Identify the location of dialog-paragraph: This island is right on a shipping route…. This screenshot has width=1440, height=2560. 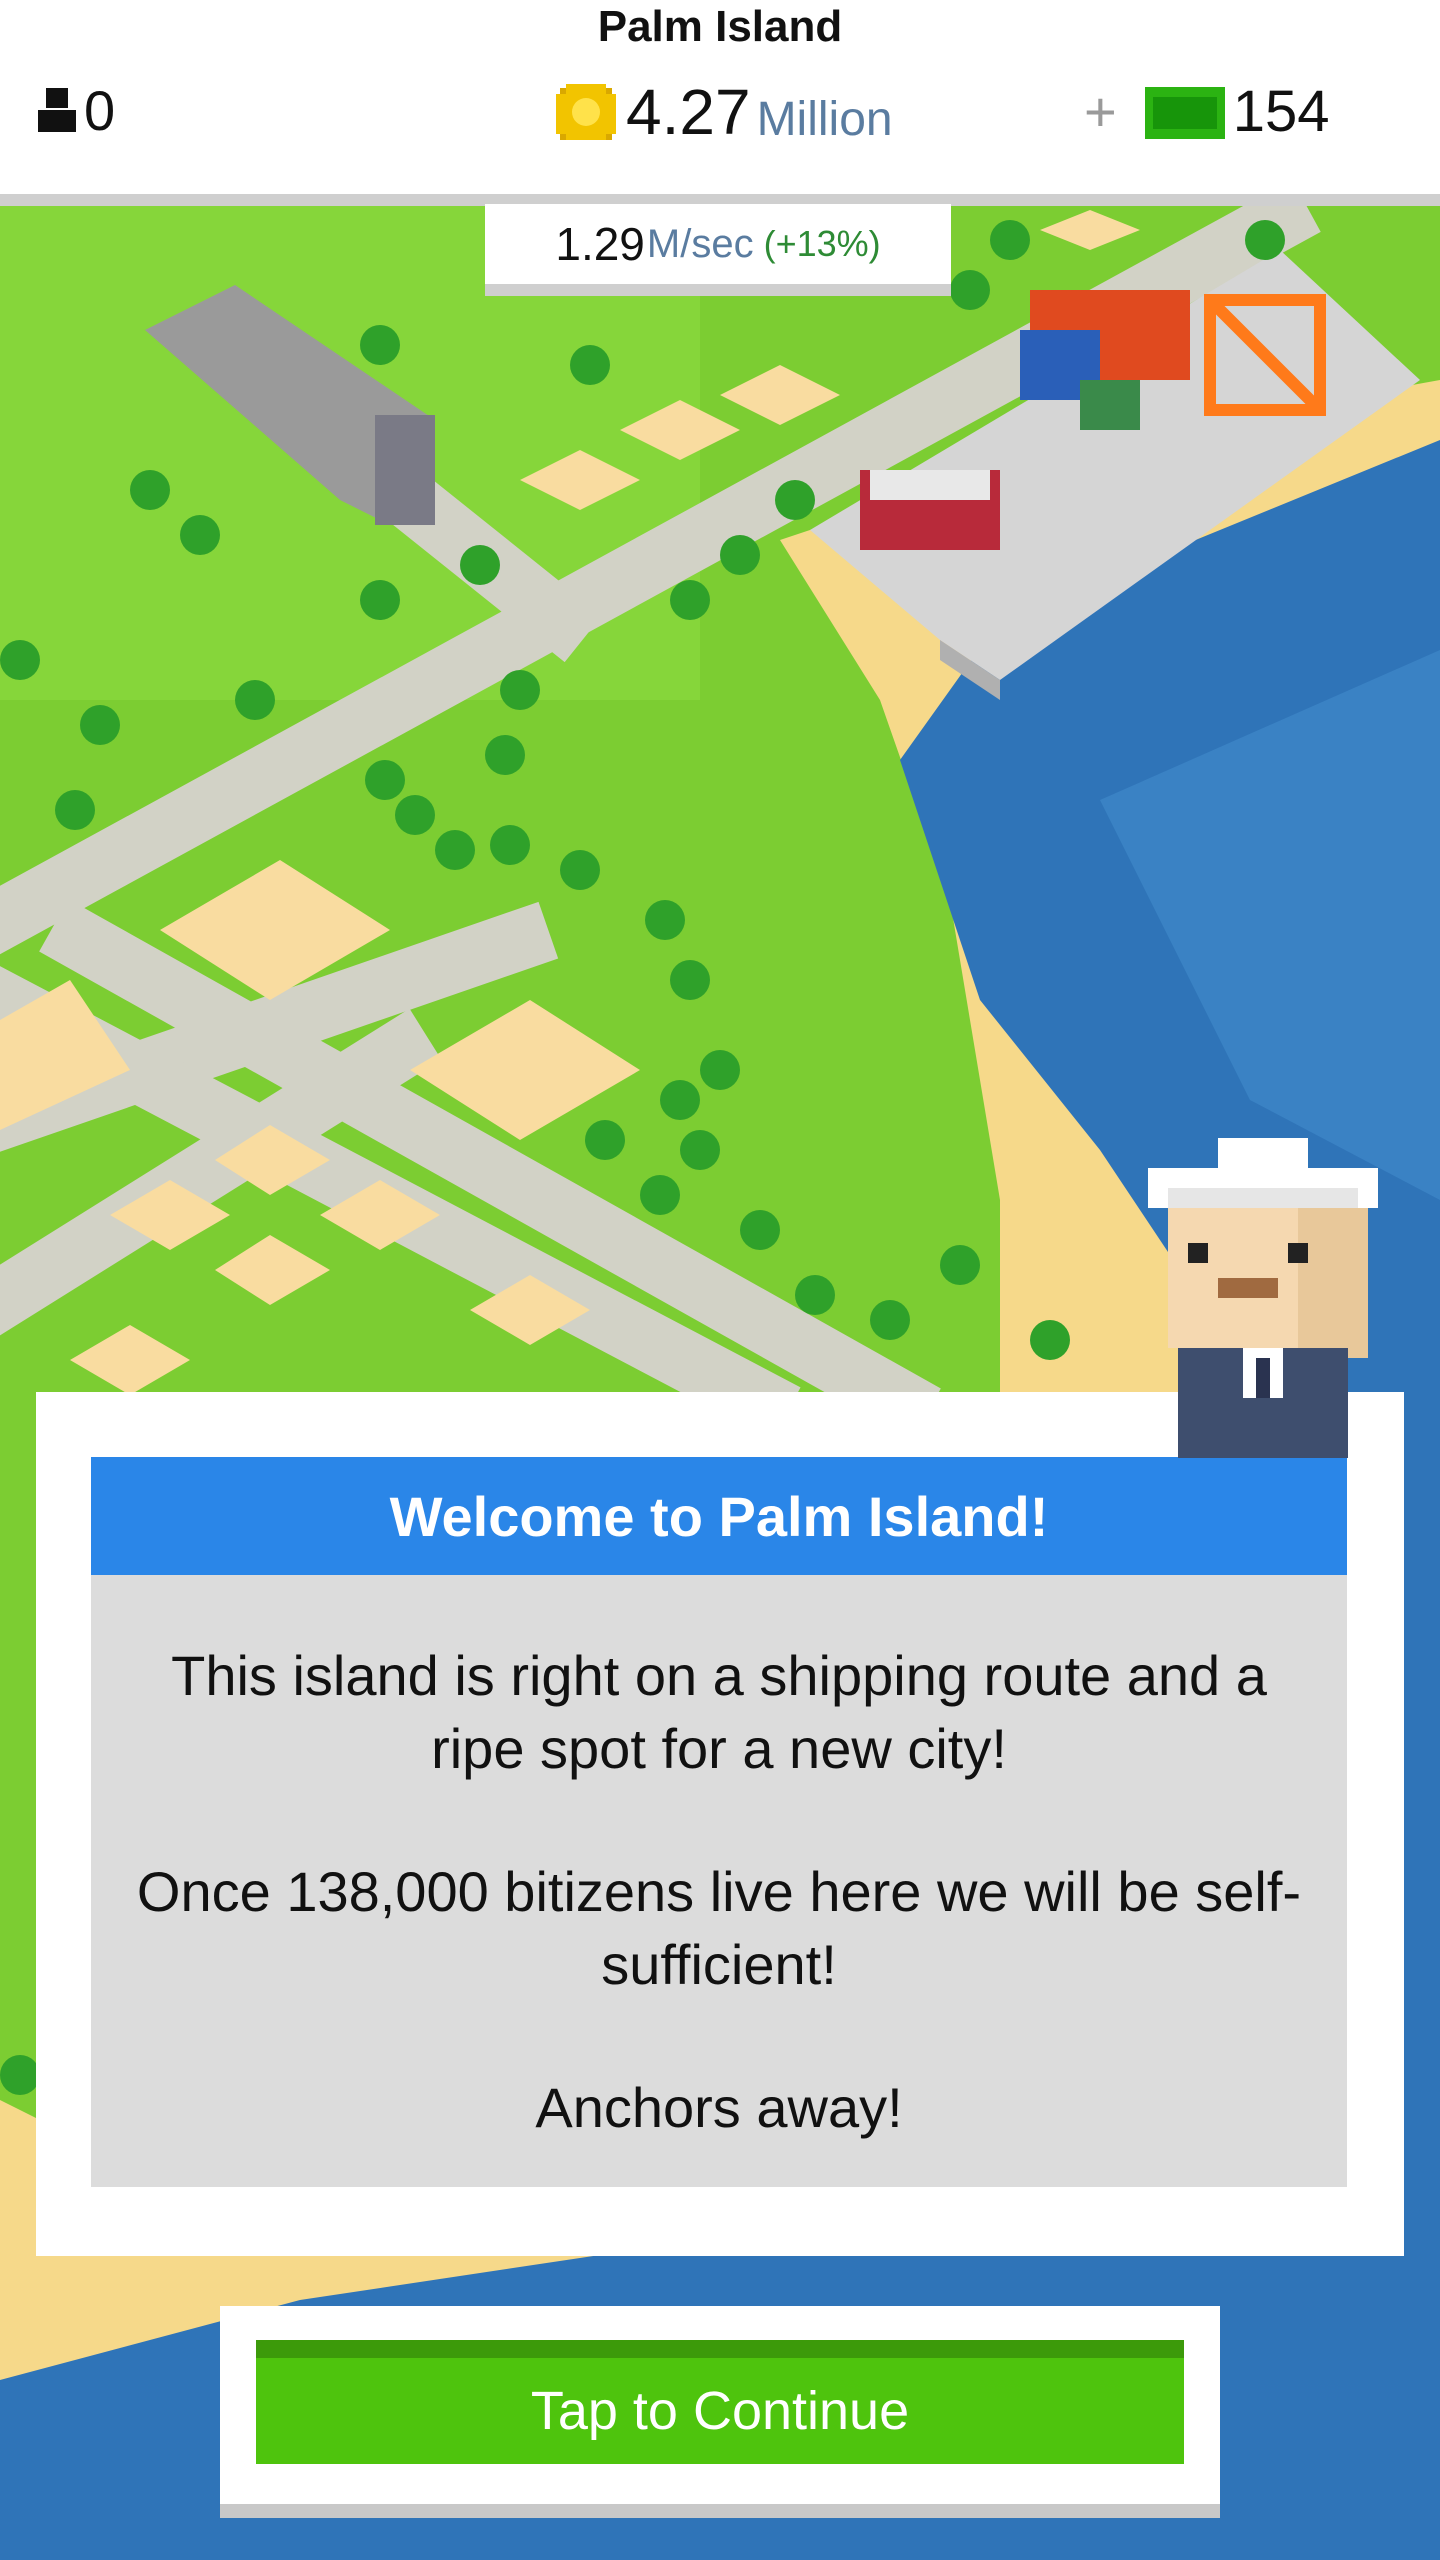
(719, 1712).